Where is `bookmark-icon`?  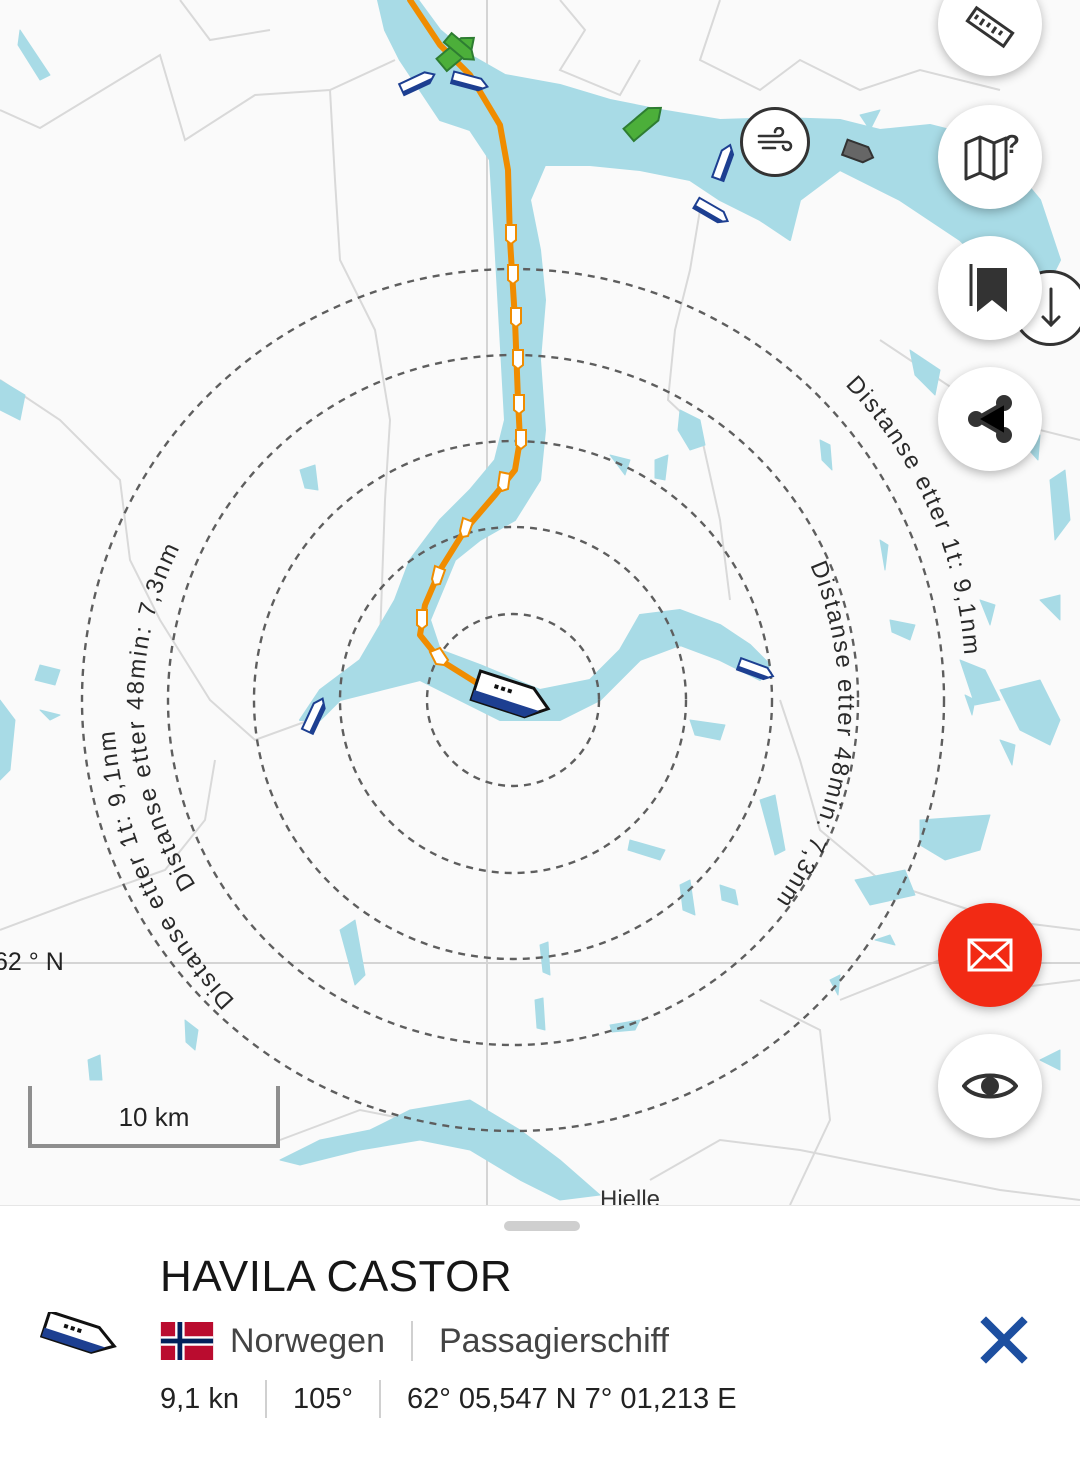
bookmark-icon is located at coordinates (988, 288).